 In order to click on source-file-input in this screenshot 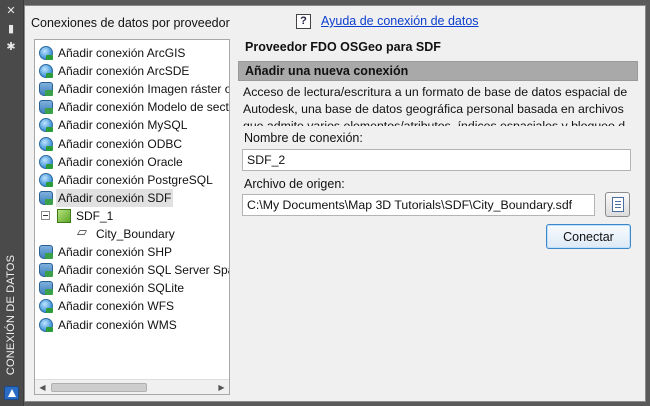, I will do `click(418, 205)`.